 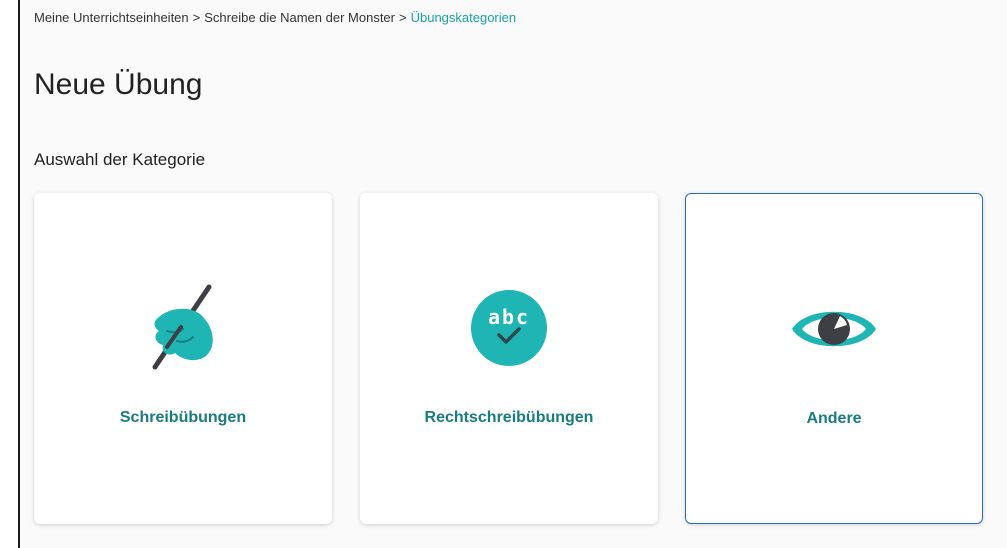 I want to click on abc-check-icon: abc, so click(x=509, y=328).